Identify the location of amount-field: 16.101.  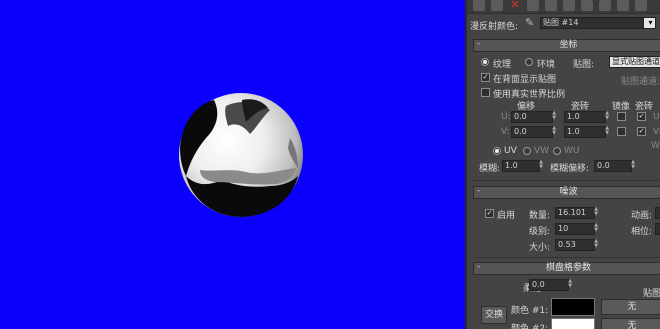
(575, 213).